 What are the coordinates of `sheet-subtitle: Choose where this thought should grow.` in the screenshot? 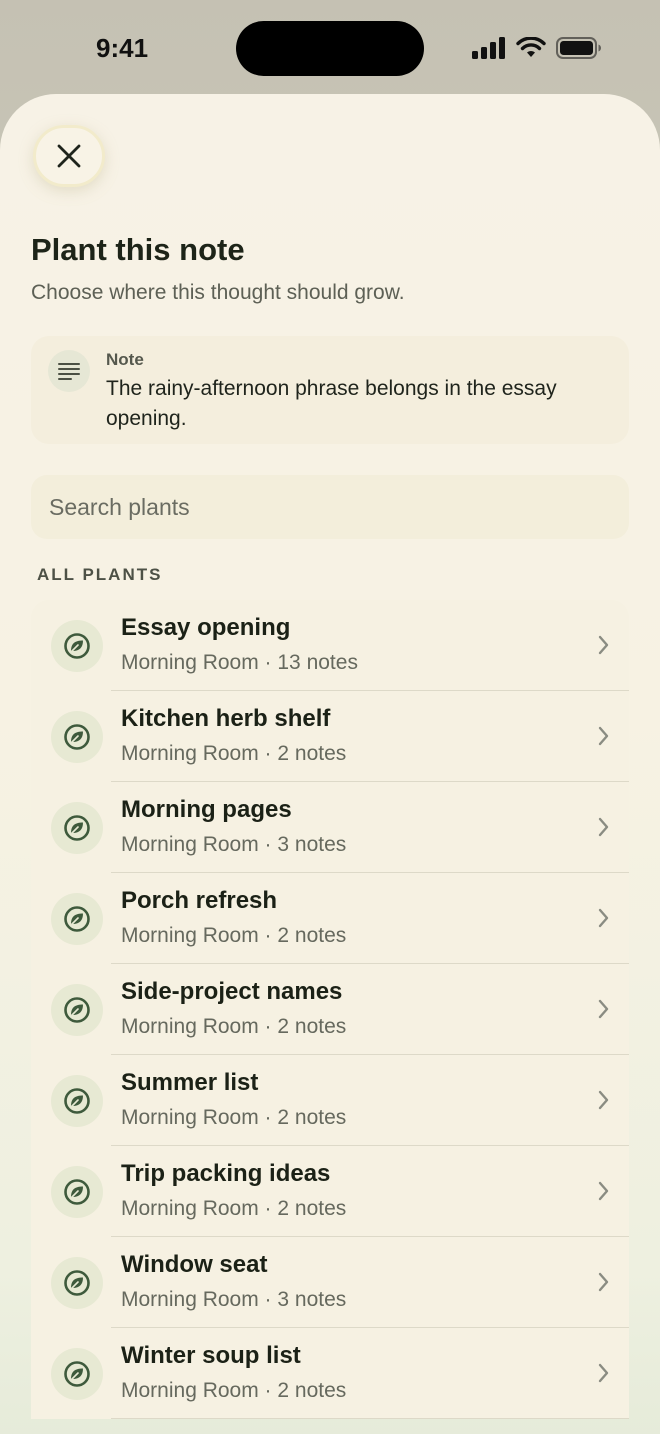 It's located at (218, 292).